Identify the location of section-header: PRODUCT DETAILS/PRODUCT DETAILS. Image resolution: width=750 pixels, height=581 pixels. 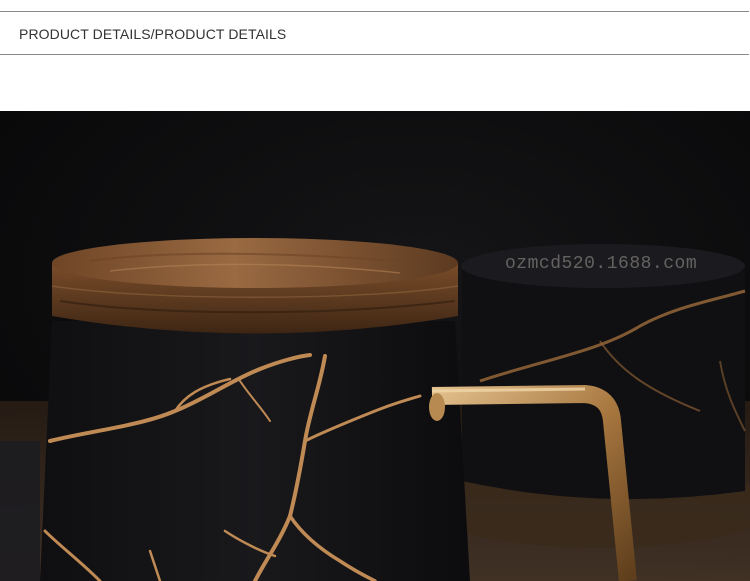
(374, 33).